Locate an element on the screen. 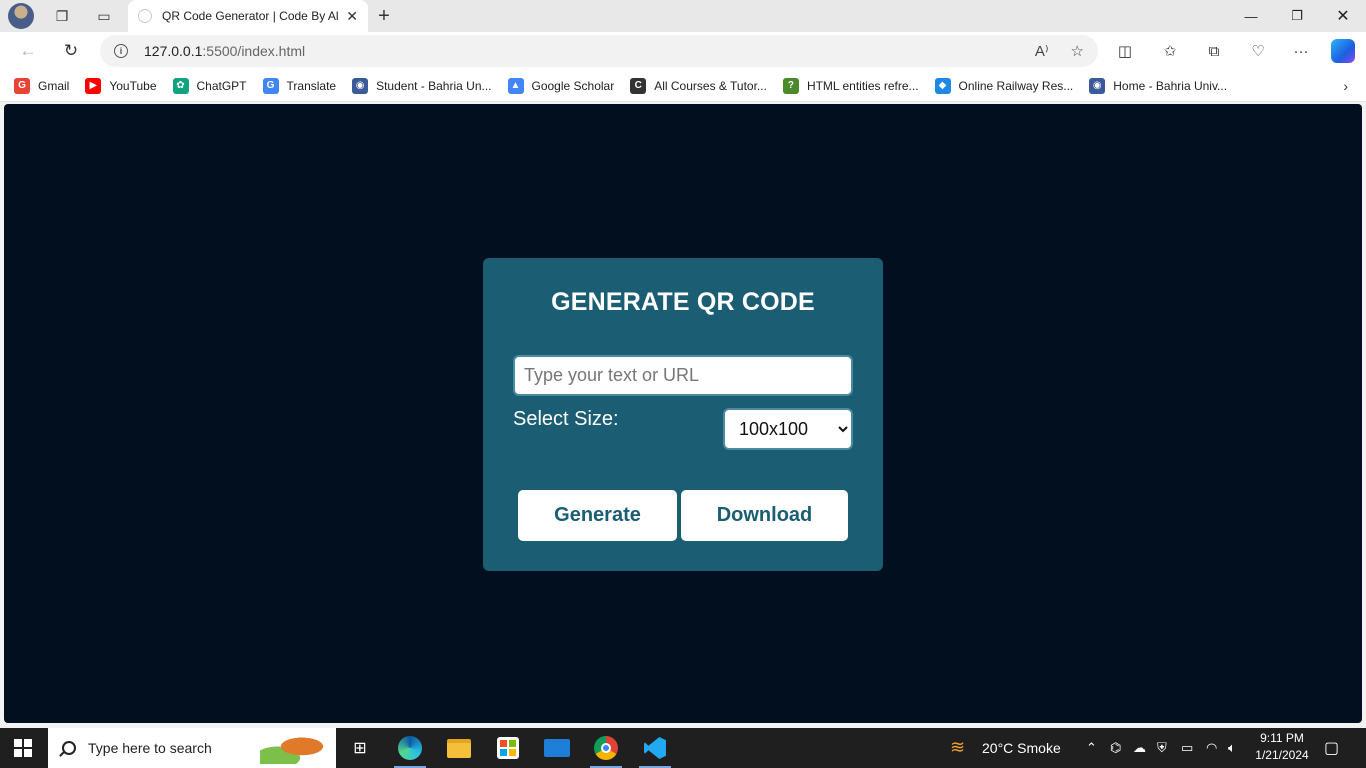 The height and width of the screenshot is (768, 1366). bookmark-label: ChatGPT is located at coordinates (221, 85).